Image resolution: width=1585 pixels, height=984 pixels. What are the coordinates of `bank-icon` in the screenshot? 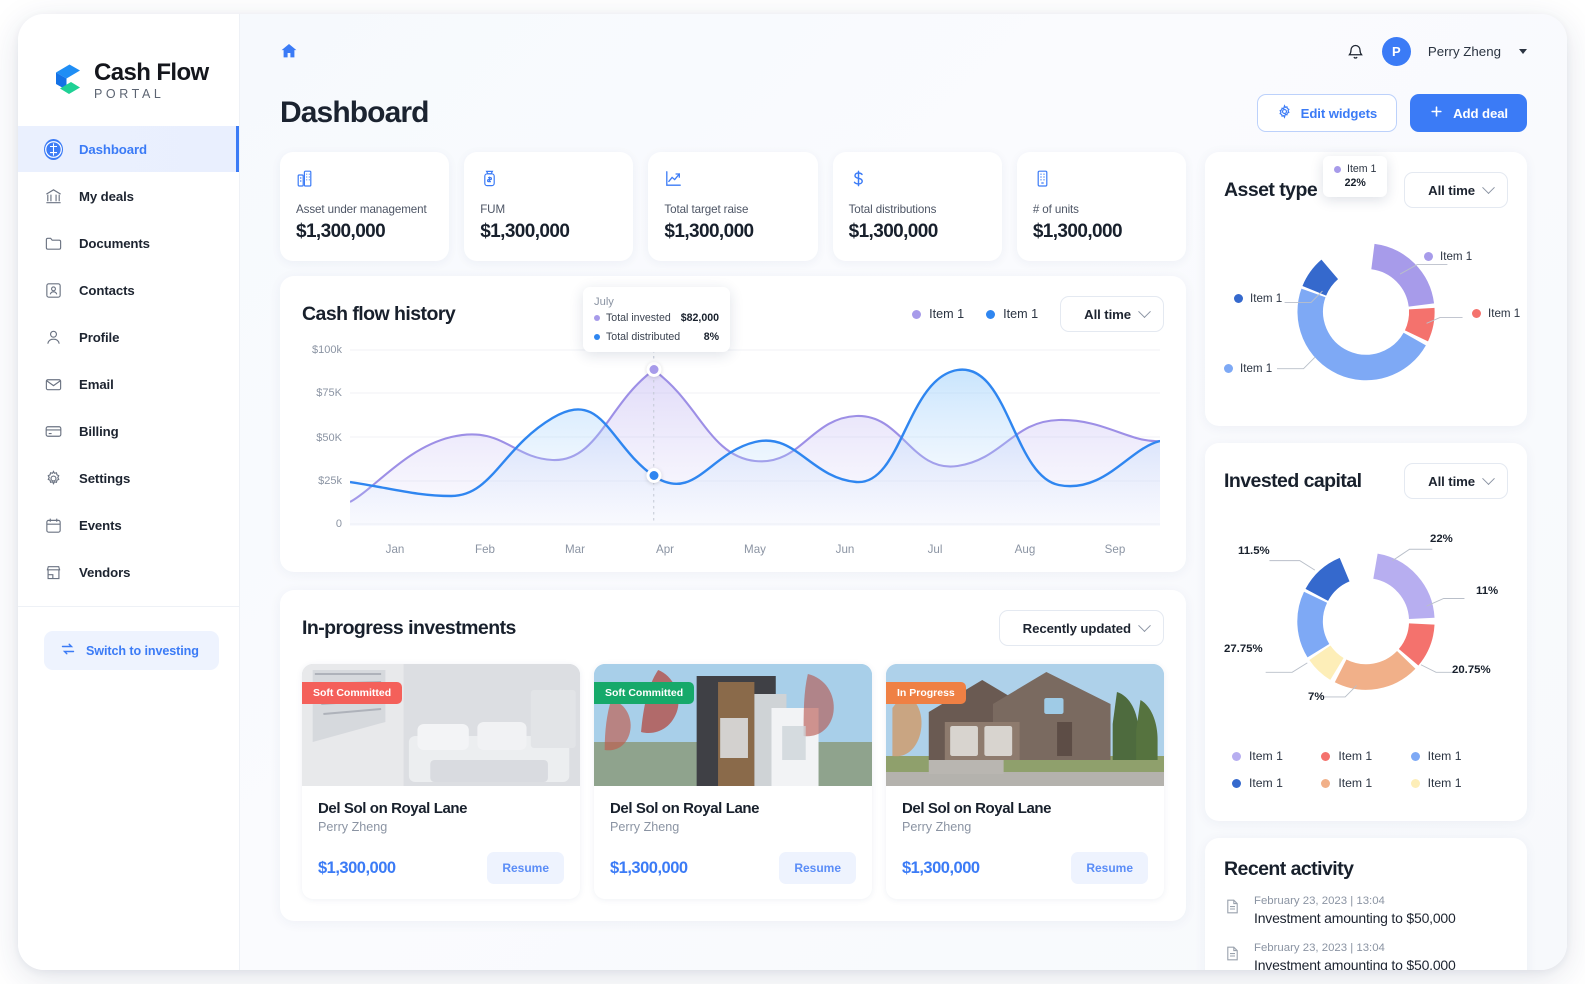 It's located at (53, 196).